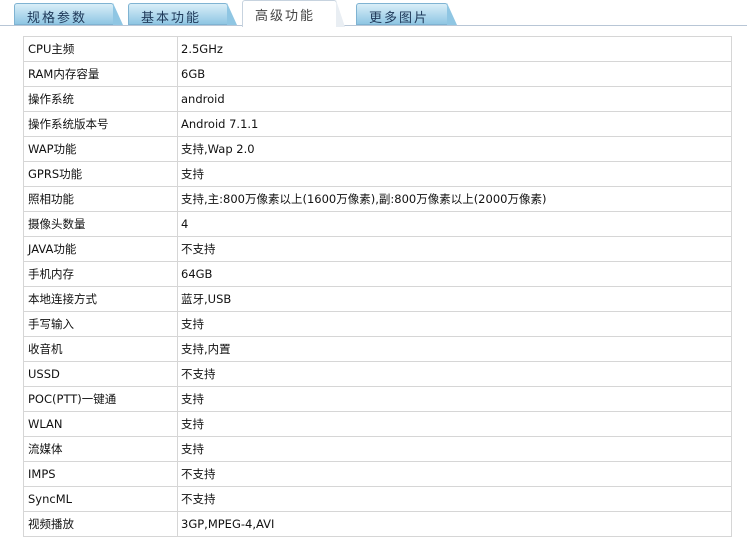 This screenshot has width=747, height=540. Describe the element at coordinates (203, 99) in the screenshot. I see `spec-value: android` at that location.